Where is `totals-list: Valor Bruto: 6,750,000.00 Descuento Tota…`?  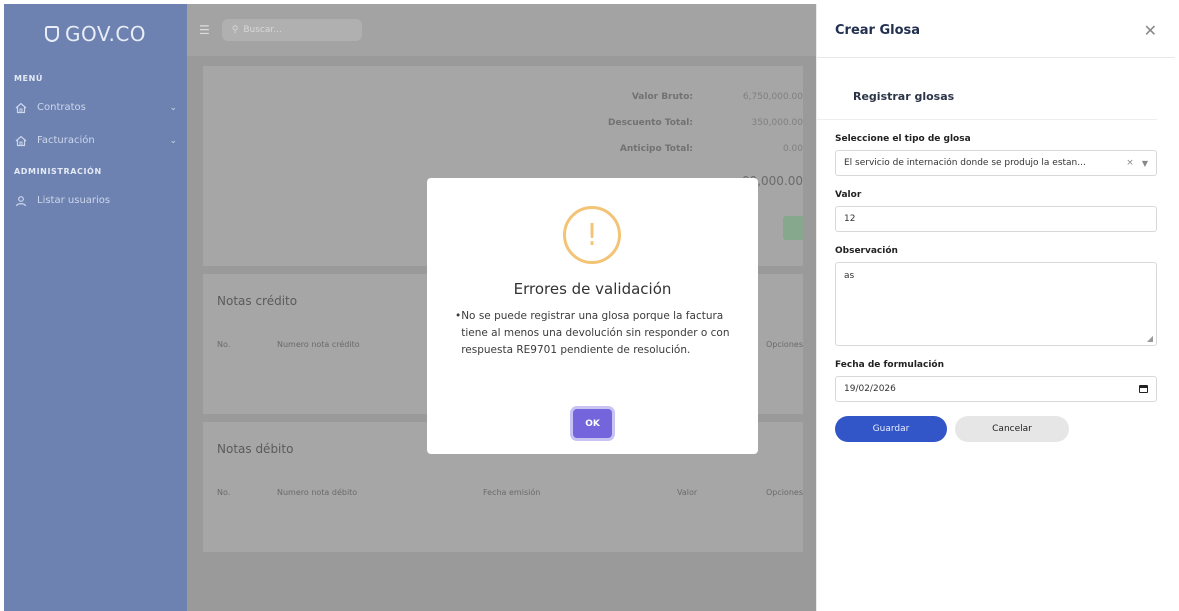
totals-list: Valor Bruto: 6,750,000.00 Descuento Tota… is located at coordinates (593, 123).